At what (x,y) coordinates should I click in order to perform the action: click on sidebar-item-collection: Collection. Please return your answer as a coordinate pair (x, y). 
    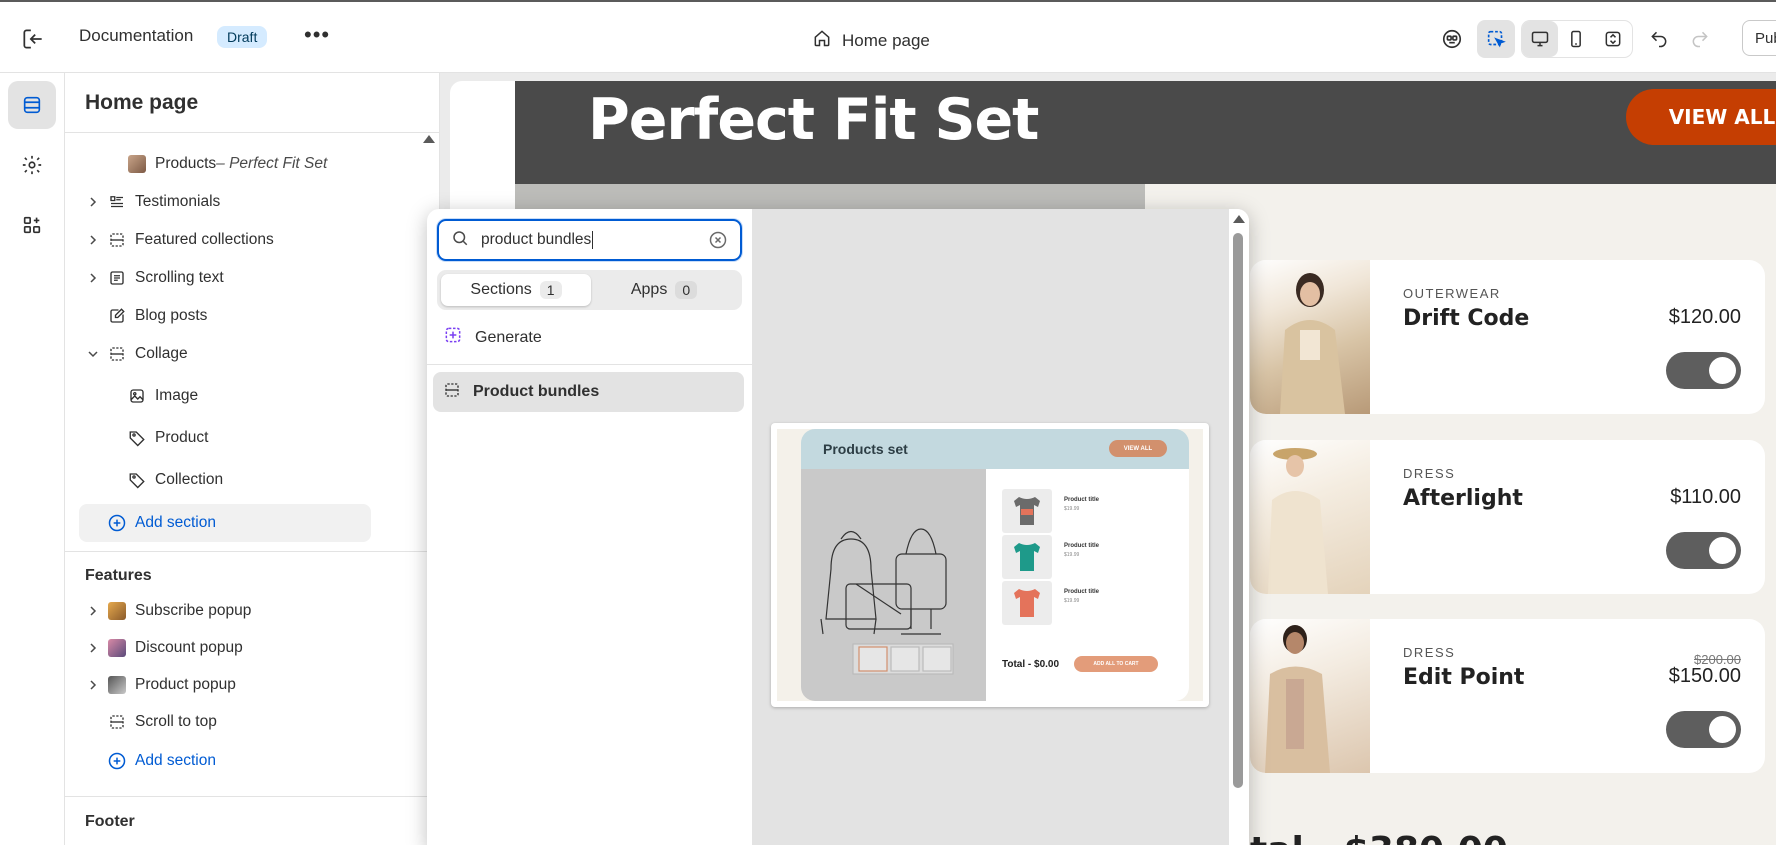
    Looking at the image, I should click on (175, 480).